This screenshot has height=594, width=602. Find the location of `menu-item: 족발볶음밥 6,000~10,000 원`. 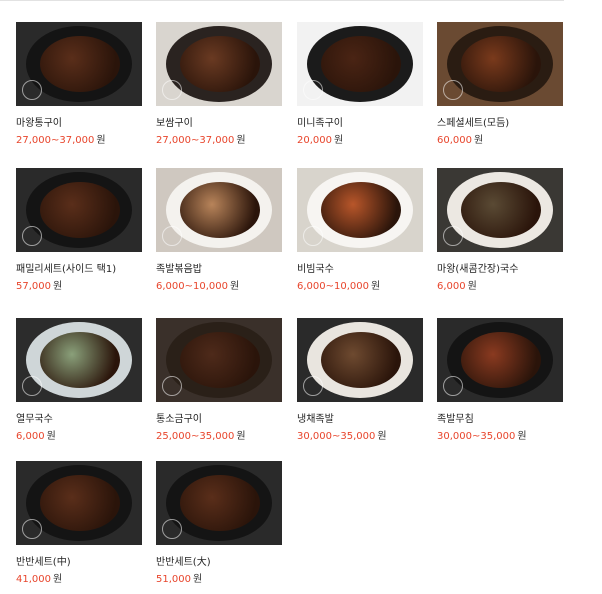

menu-item: 족발볶음밥 6,000~10,000 원 is located at coordinates (219, 230).